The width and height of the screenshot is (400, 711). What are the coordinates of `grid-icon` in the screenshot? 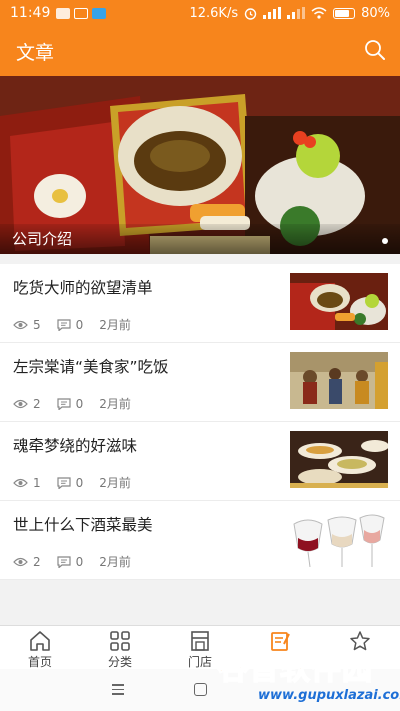 It's located at (120, 641).